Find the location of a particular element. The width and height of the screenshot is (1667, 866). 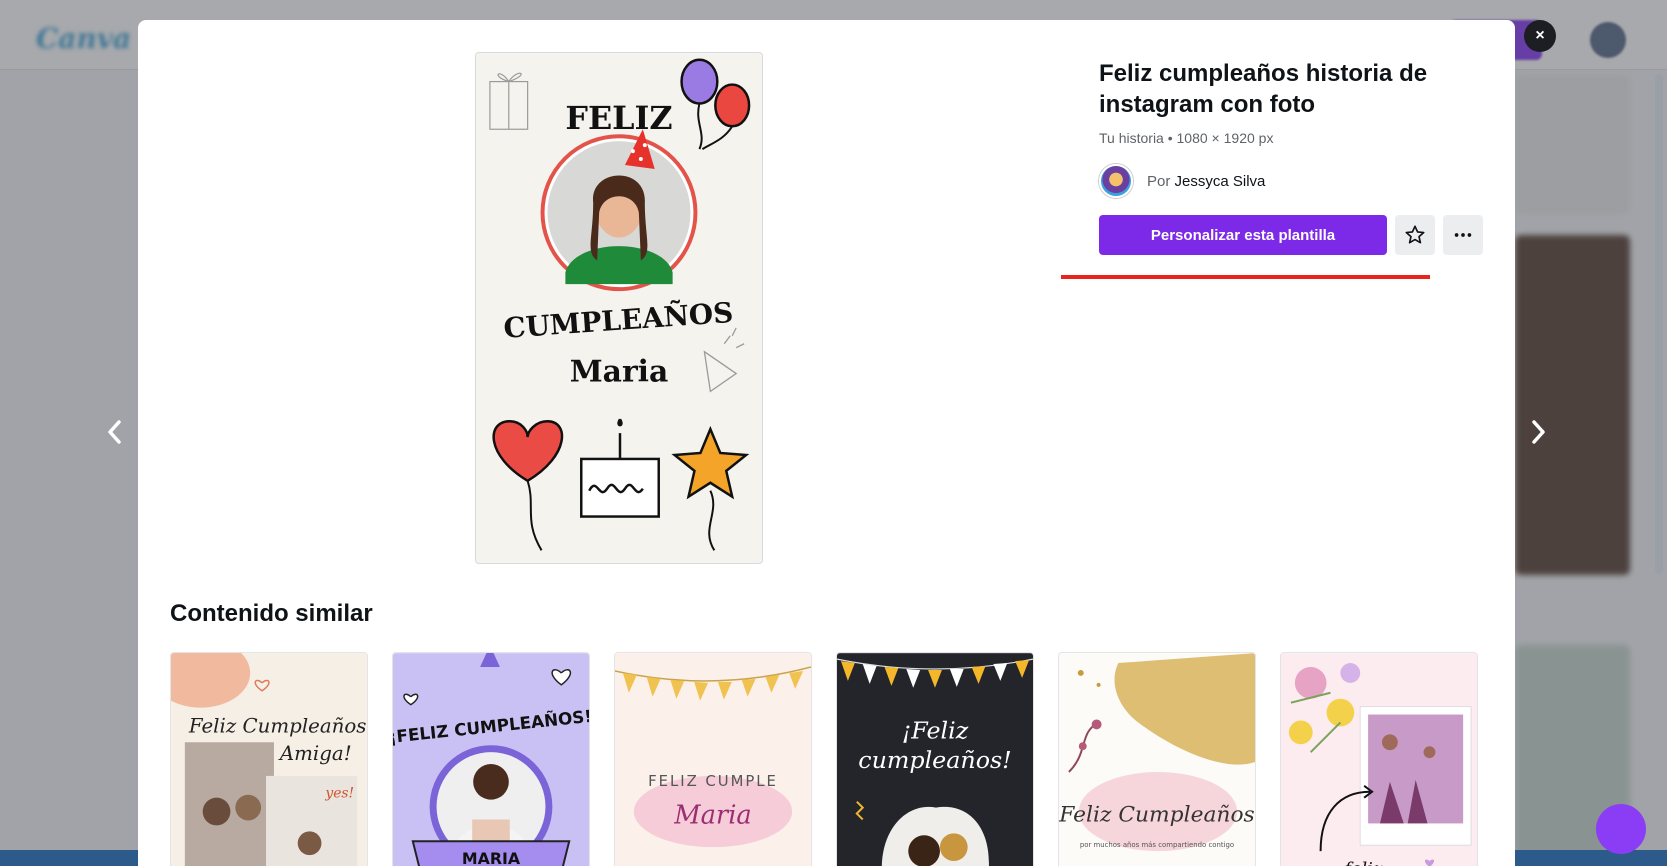

favorite-button is located at coordinates (1415, 235).